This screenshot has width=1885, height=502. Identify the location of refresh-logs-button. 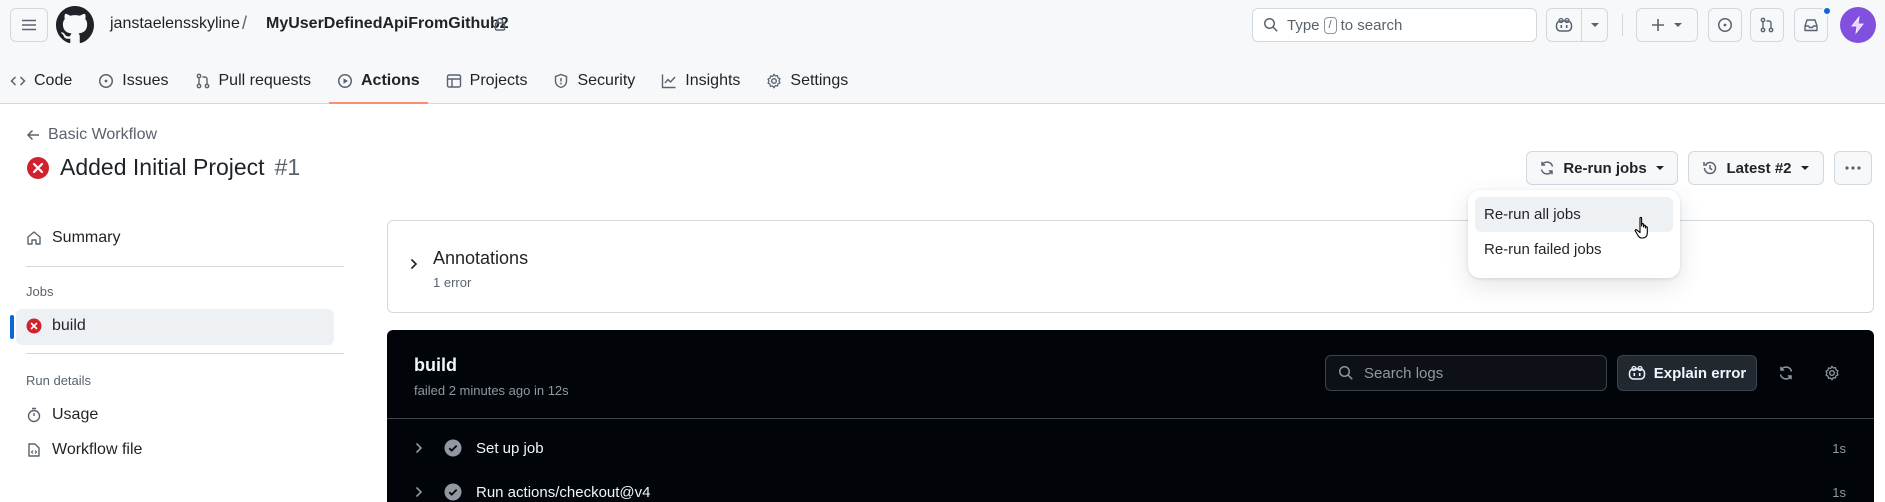
(1786, 373).